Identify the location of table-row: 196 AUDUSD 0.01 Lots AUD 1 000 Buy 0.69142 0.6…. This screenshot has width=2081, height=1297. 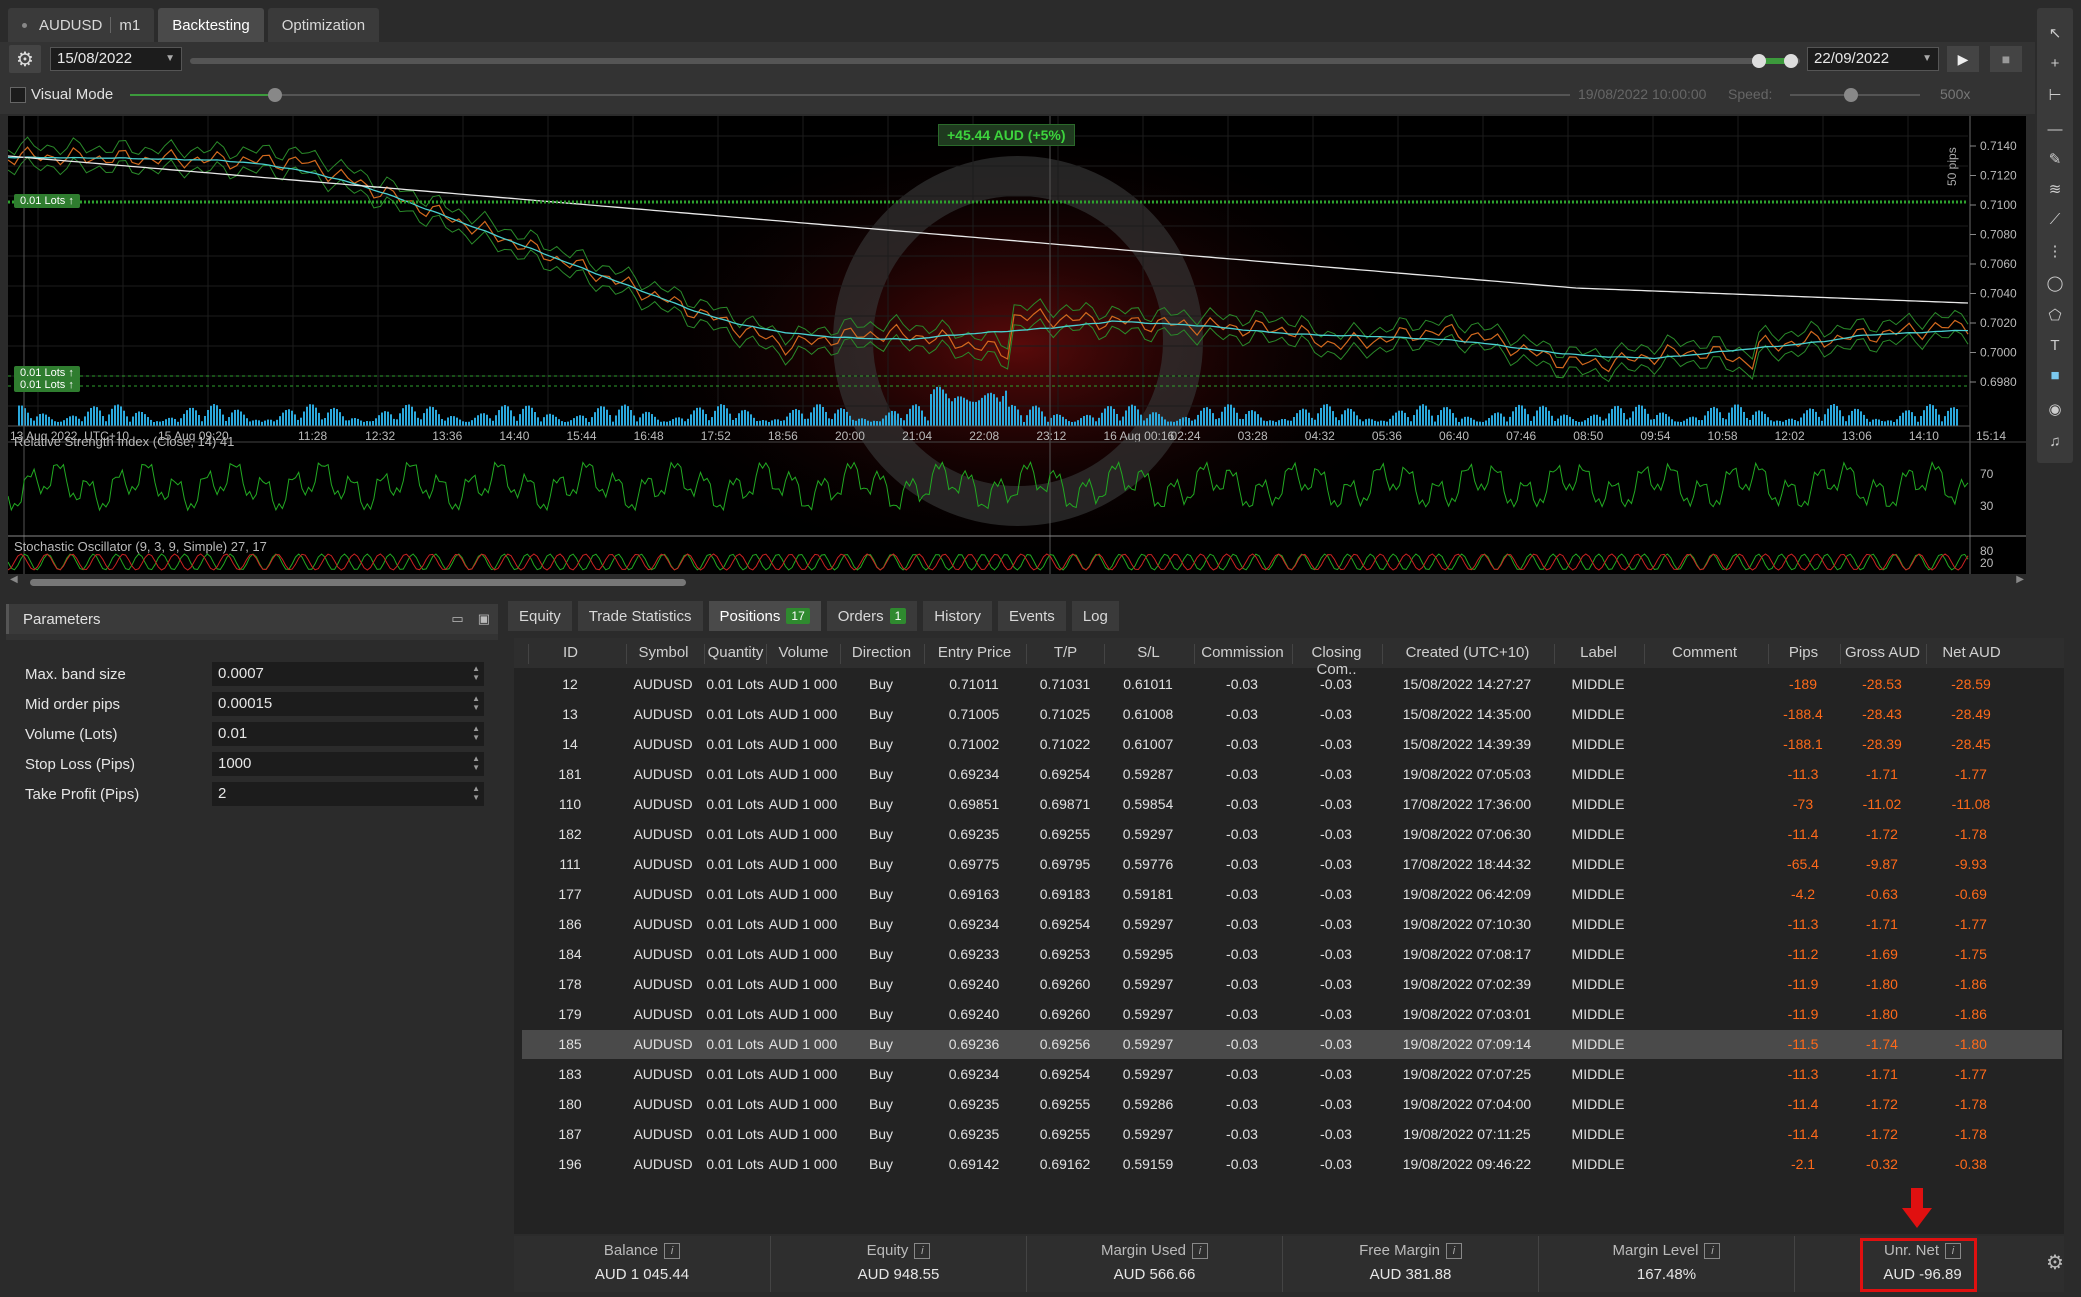
(1292, 1164).